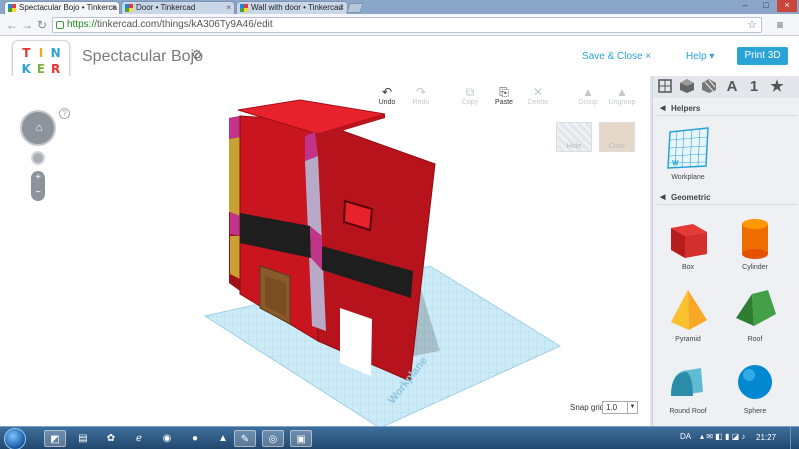 This screenshot has height=449, width=799. I want to click on snap-grid-label: Snap grid, so click(587, 407).